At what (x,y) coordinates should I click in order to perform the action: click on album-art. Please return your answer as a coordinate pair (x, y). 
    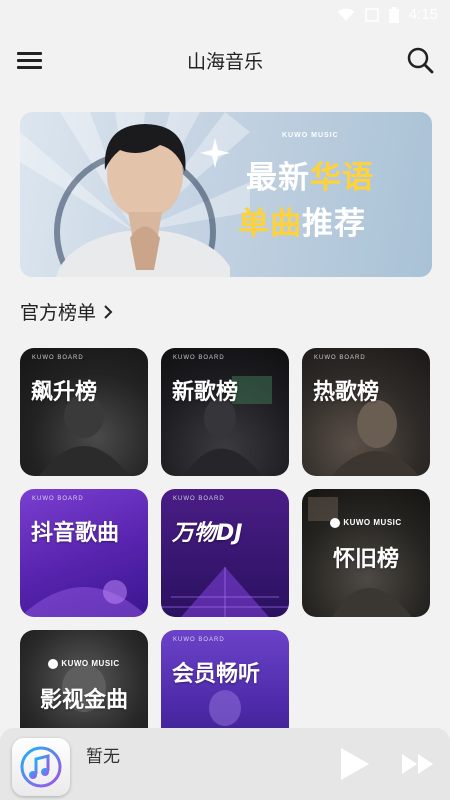
    Looking at the image, I should click on (41, 767).